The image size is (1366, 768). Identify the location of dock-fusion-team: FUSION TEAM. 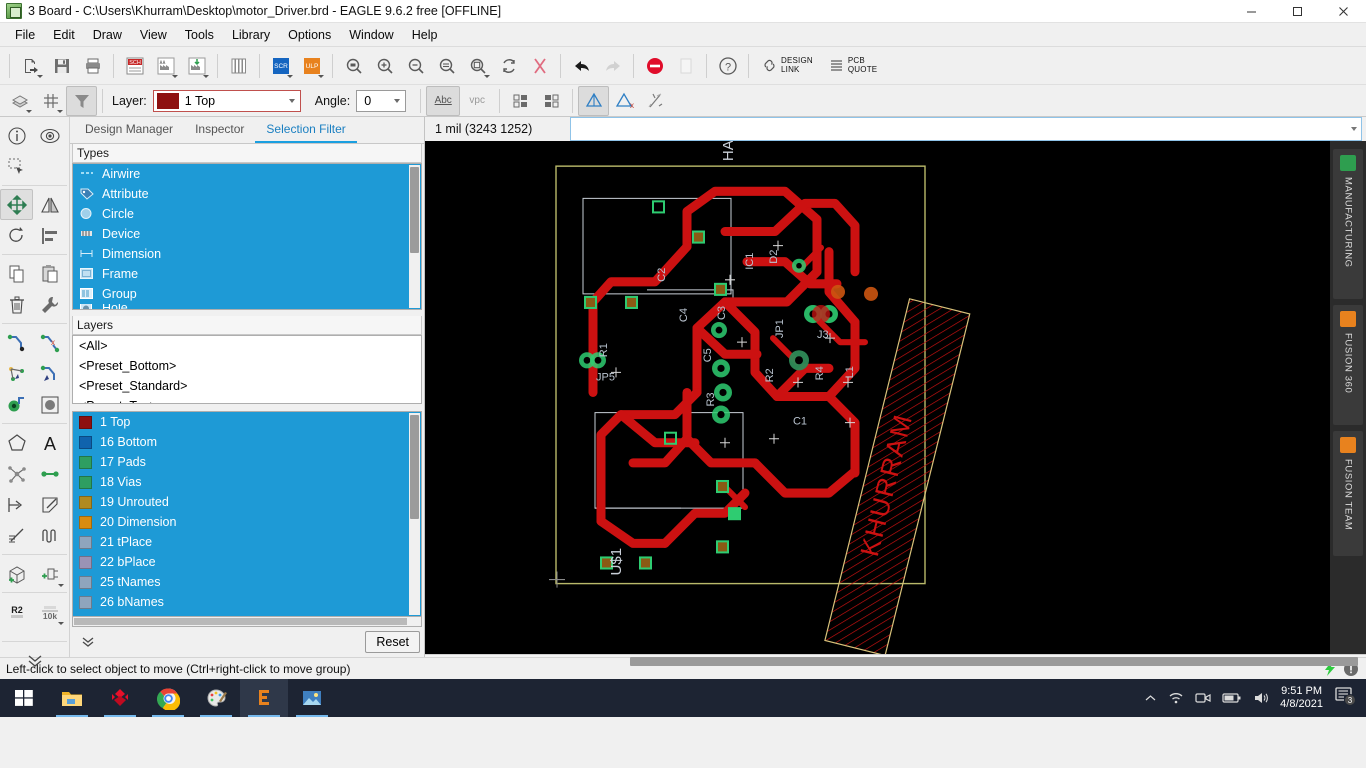
(1348, 493).